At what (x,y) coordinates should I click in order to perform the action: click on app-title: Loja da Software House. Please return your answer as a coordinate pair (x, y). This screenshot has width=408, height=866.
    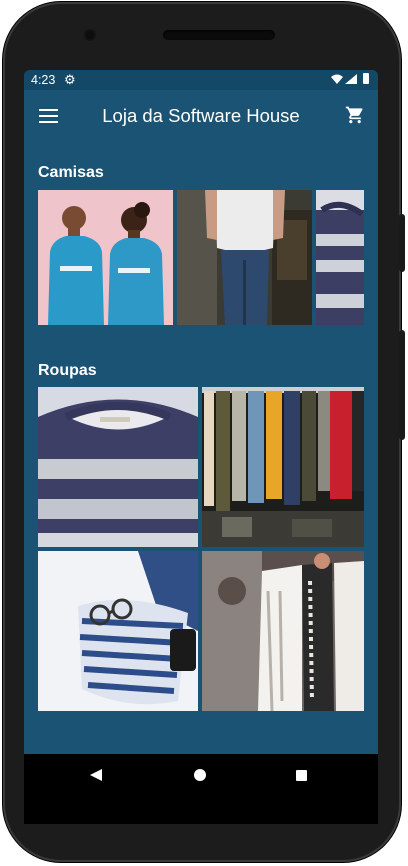
    Looking at the image, I should click on (201, 115).